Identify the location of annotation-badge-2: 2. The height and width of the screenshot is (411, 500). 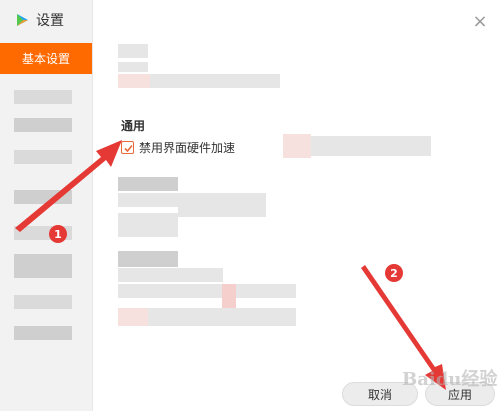
(394, 273).